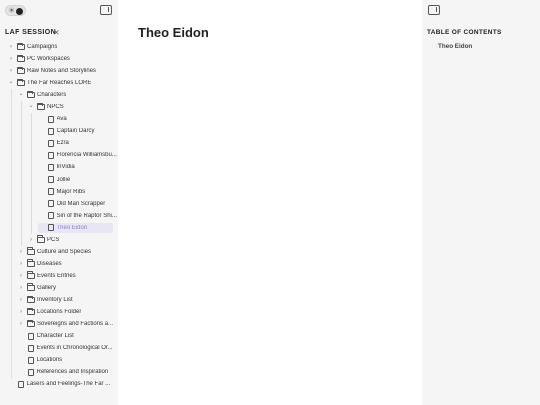 The height and width of the screenshot is (405, 540). I want to click on tree-item-label: PCS, so click(53, 239).